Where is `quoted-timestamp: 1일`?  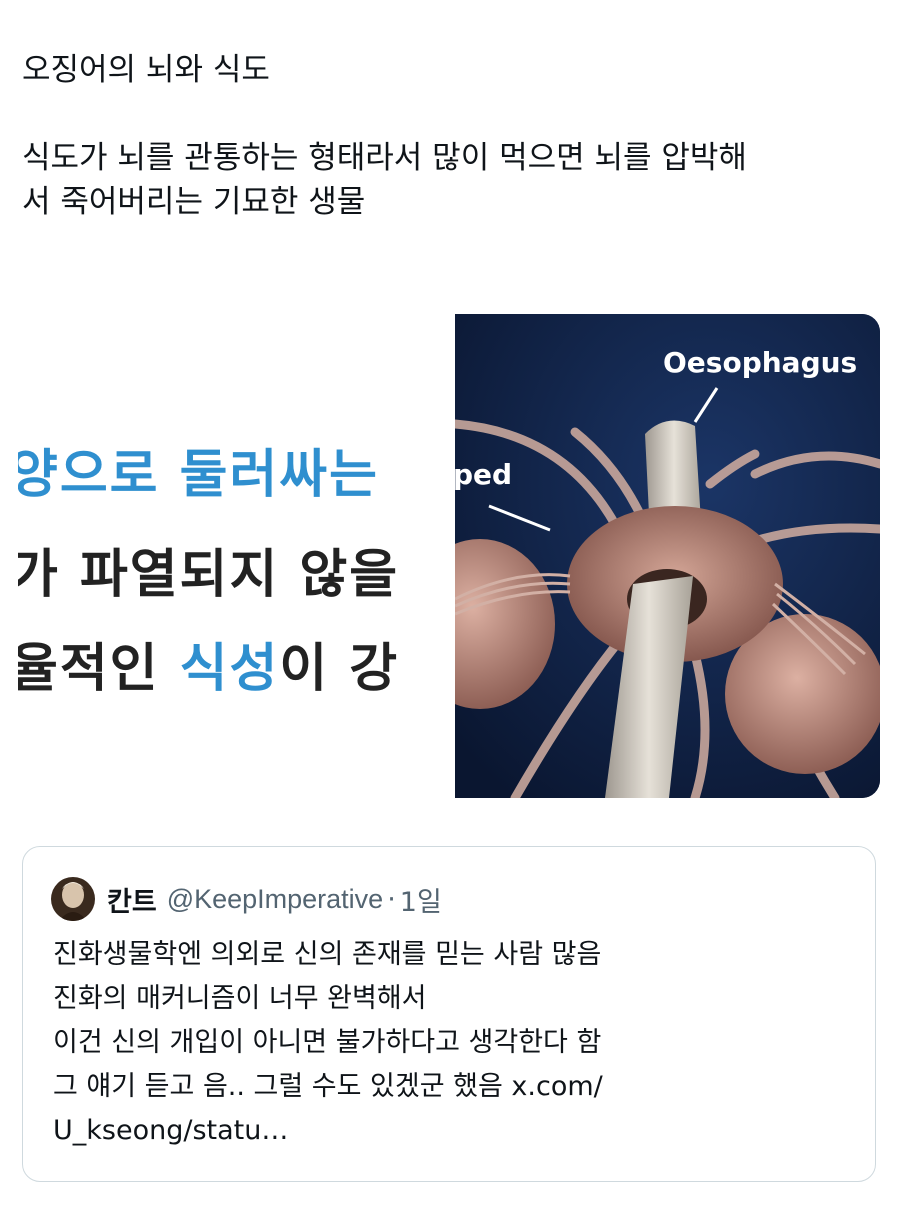
quoted-timestamp: 1일 is located at coordinates (421, 899).